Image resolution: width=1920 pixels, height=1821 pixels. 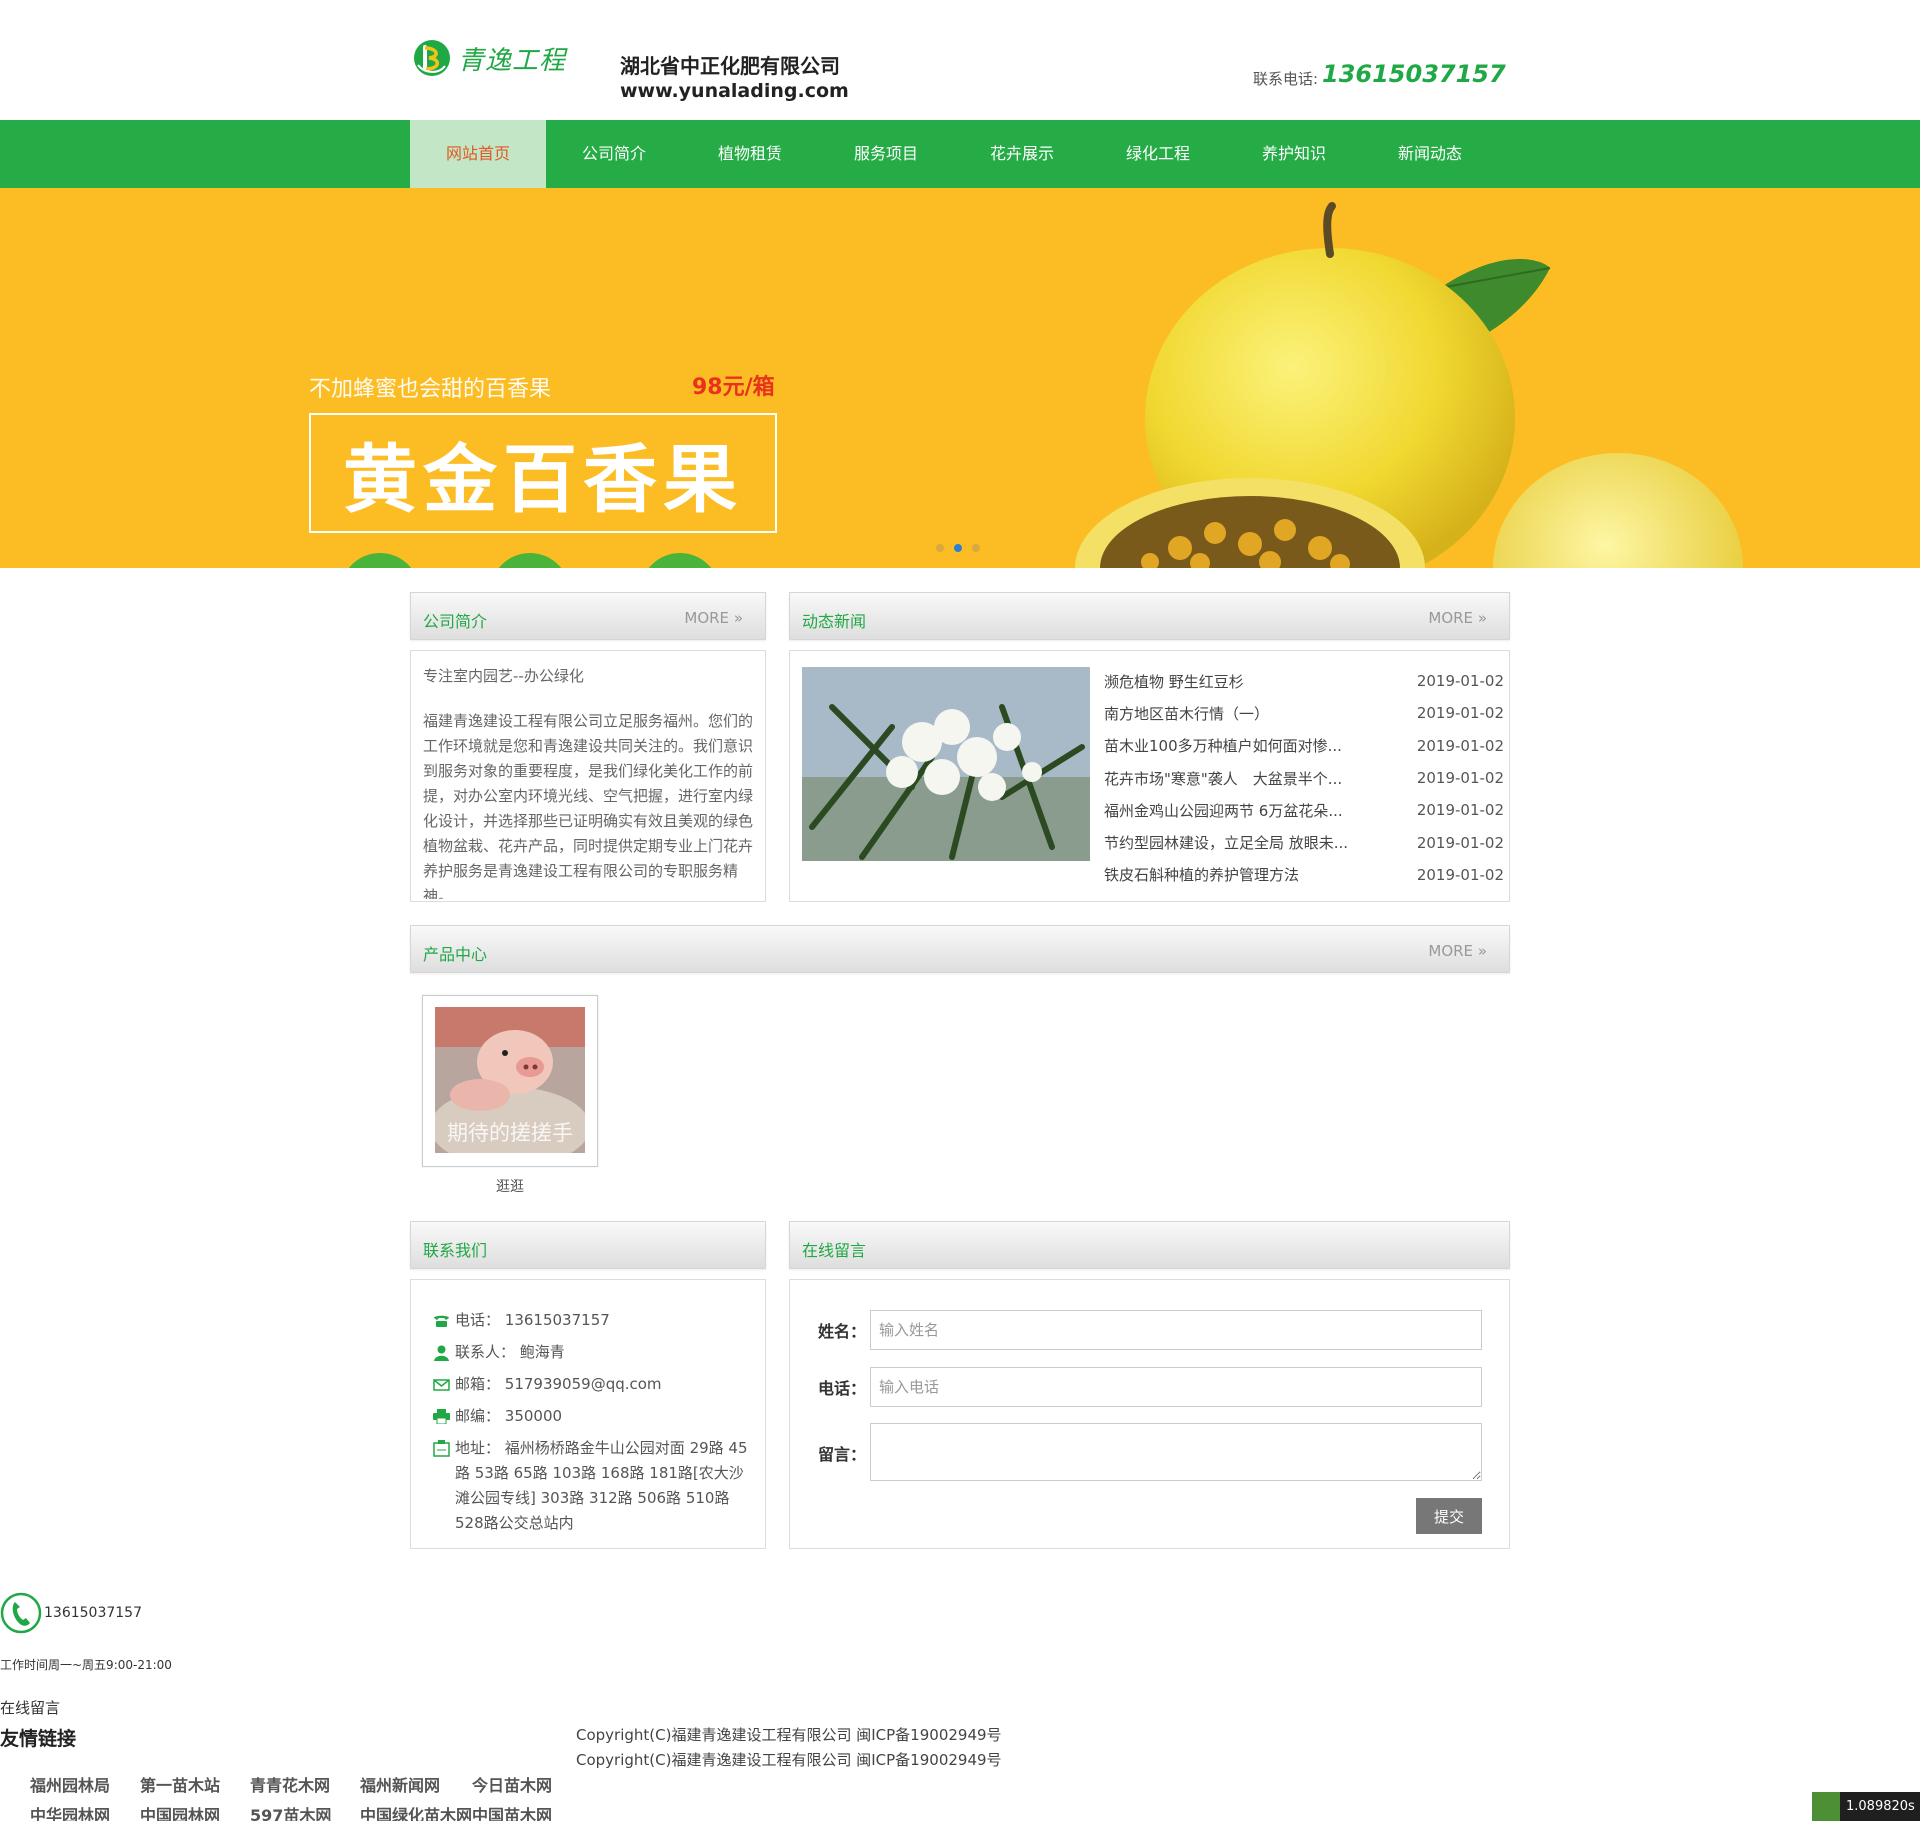 I want to click on banner-title-box: 黄金百香果, so click(x=543, y=473).